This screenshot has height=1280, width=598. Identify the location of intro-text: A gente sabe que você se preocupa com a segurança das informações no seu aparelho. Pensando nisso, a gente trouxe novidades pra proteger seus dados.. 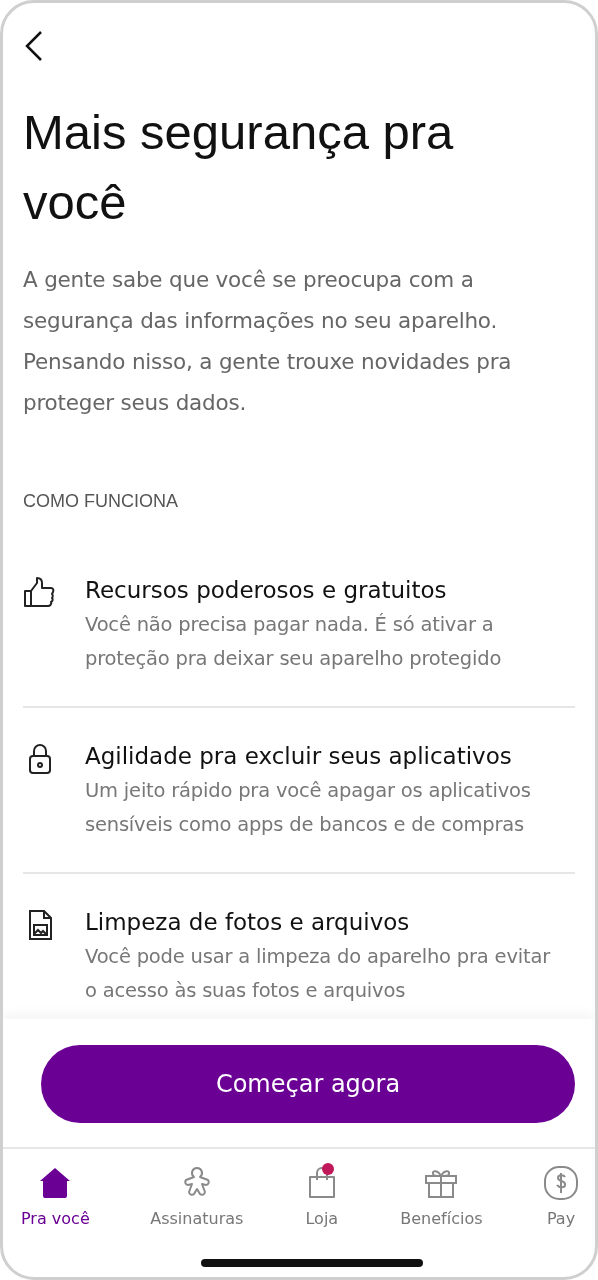
(268, 341).